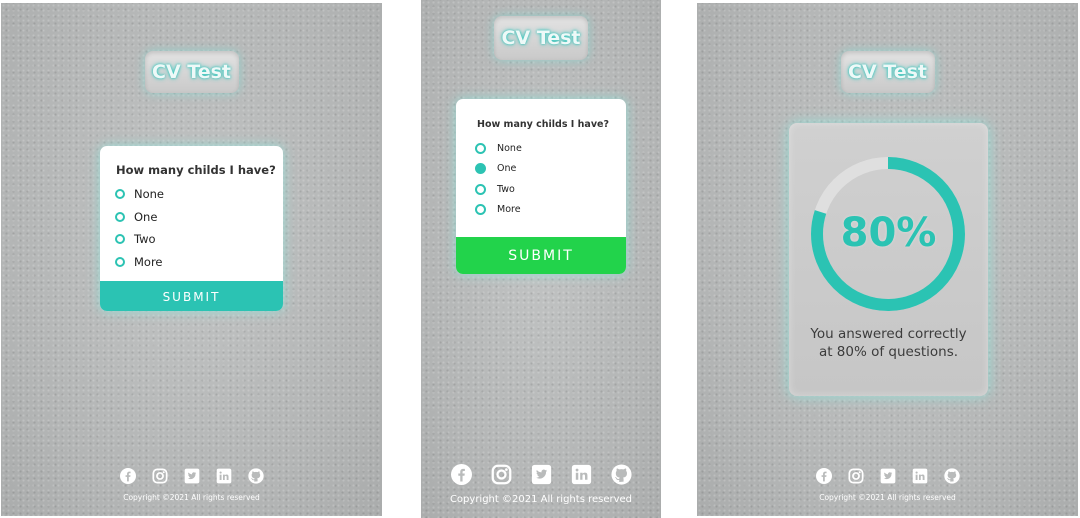  Describe the element at coordinates (888, 334) in the screenshot. I see `result-message-line: You answered correctly` at that location.